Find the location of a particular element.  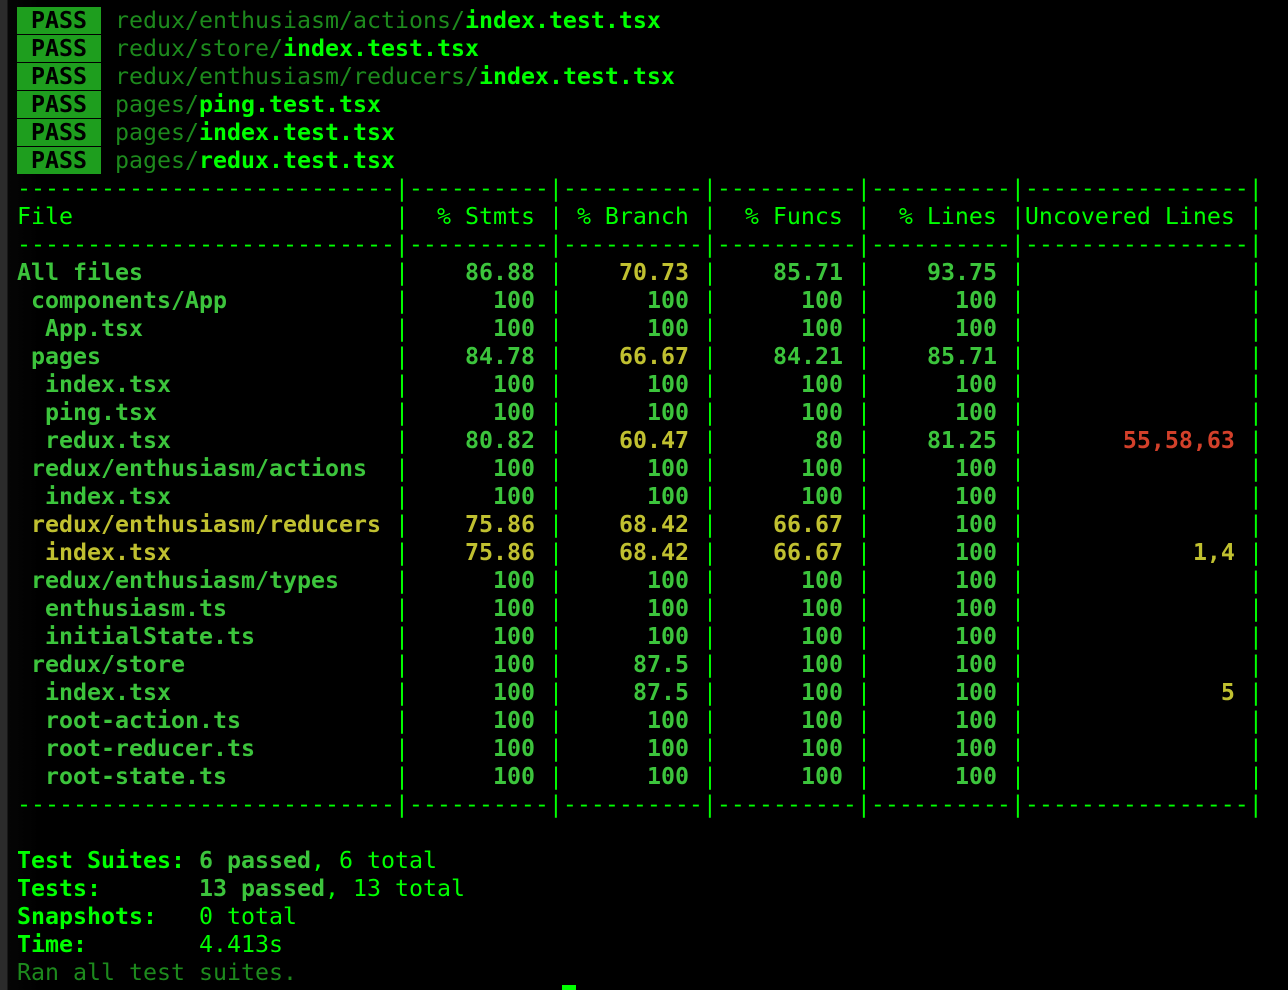

cell-funcs: 66.67 is located at coordinates (807, 552).